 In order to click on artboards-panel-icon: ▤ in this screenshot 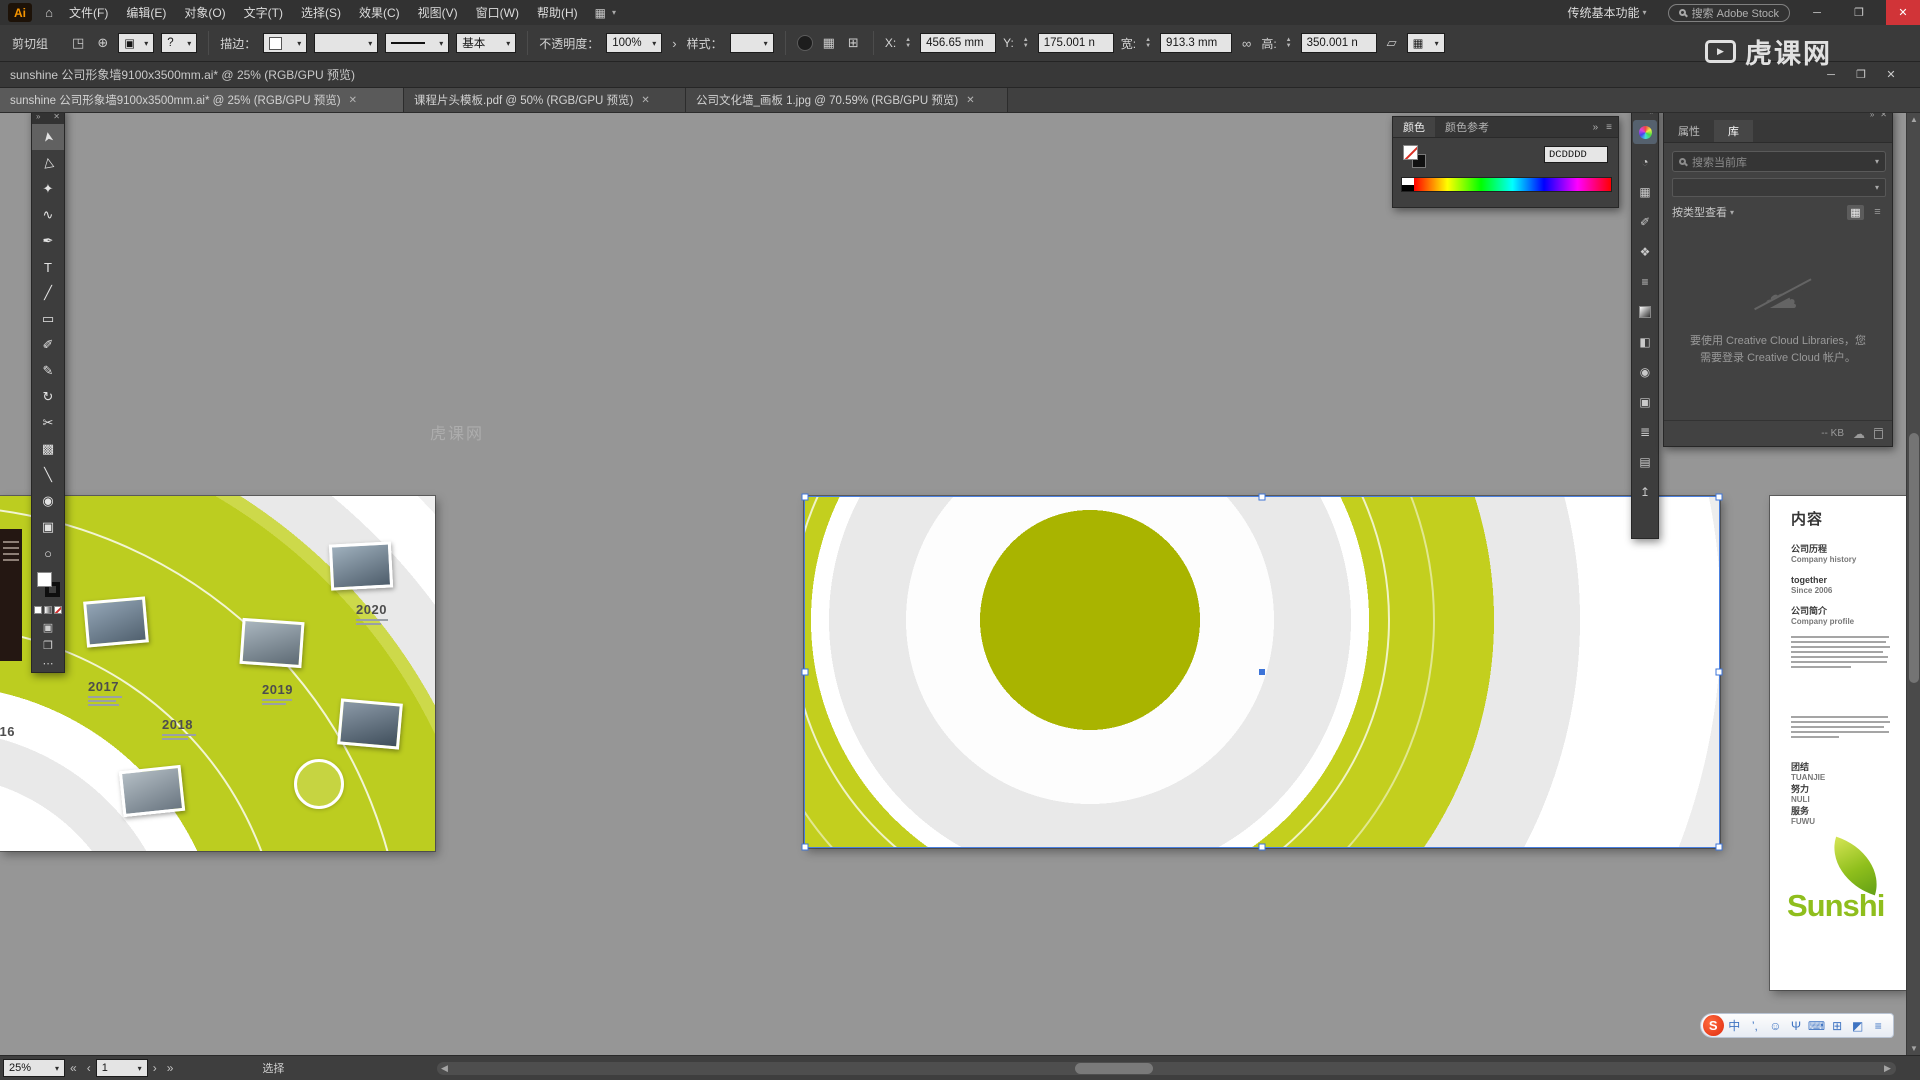, I will do `click(1645, 462)`.